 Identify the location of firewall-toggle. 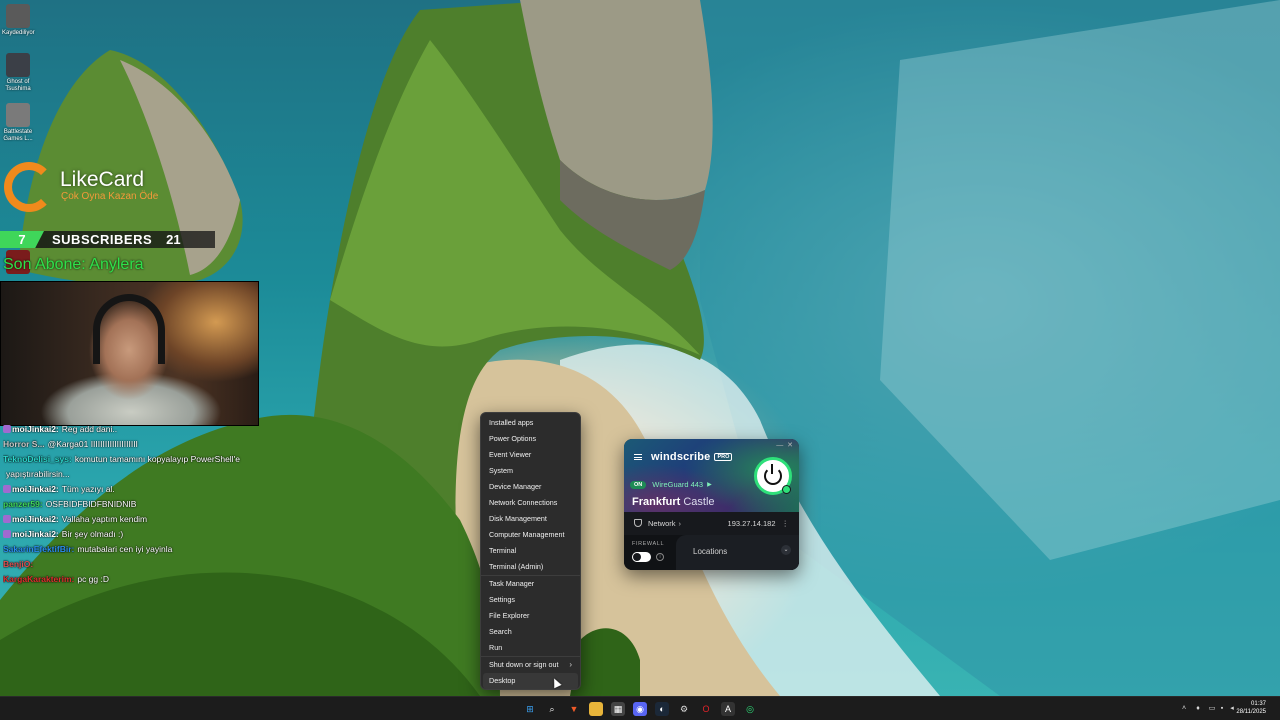
(641, 557).